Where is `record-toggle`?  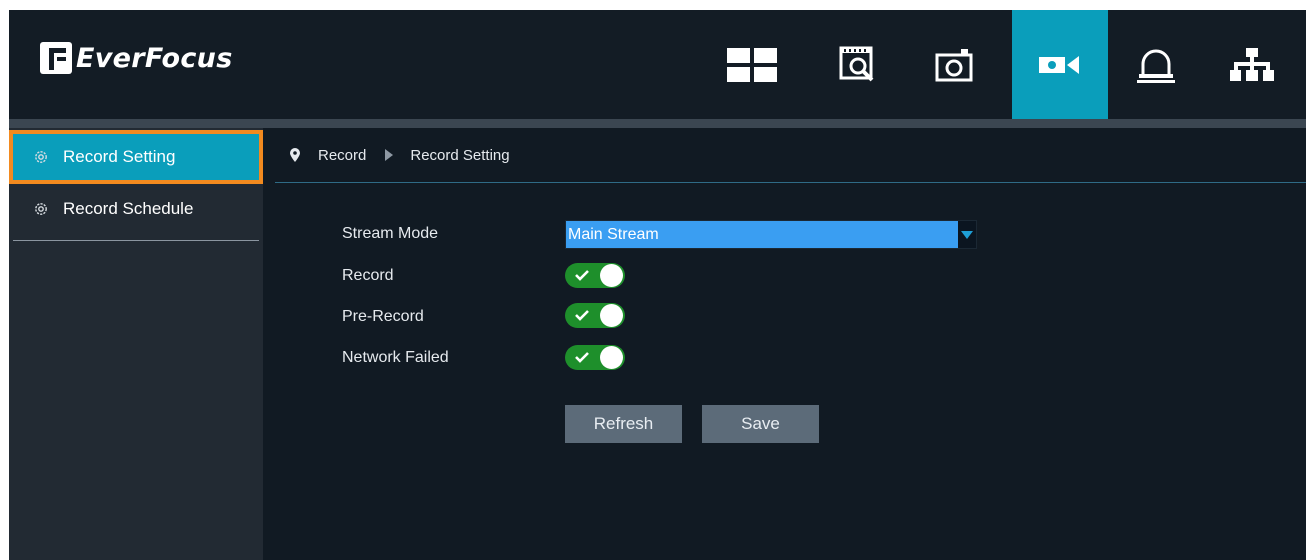
record-toggle is located at coordinates (595, 275).